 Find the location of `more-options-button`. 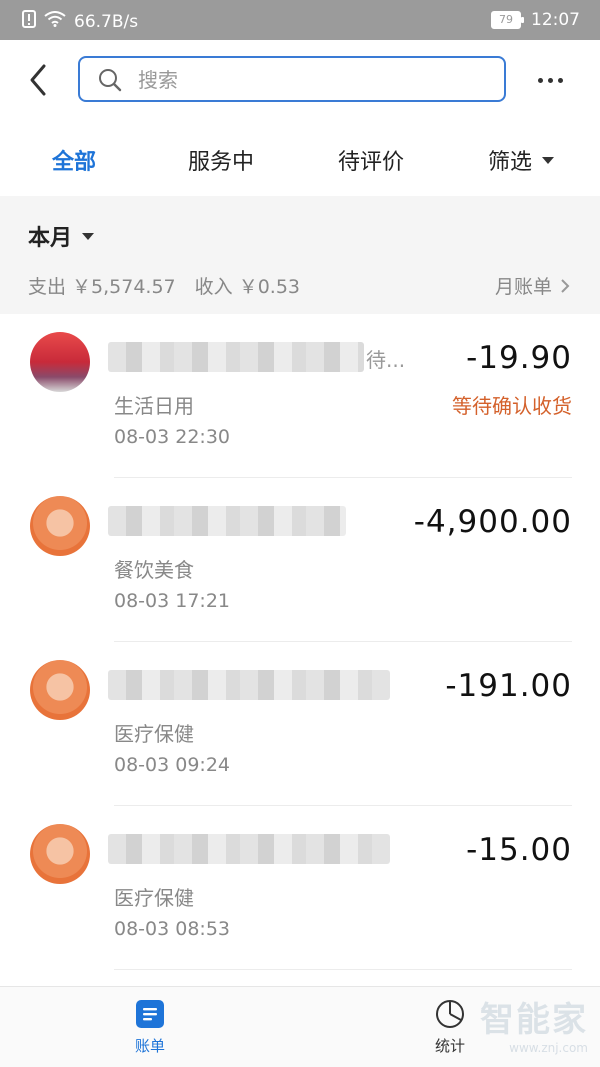

more-options-button is located at coordinates (555, 80).